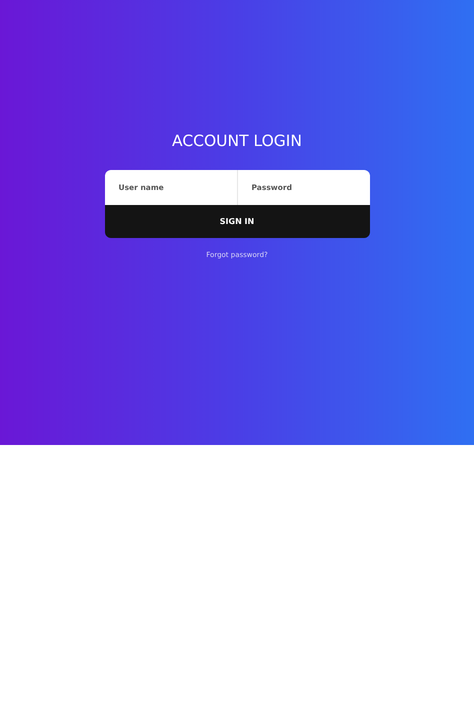 This screenshot has height=711, width=474. Describe the element at coordinates (237, 221) in the screenshot. I see `sign-in-button: SIGN IN` at that location.